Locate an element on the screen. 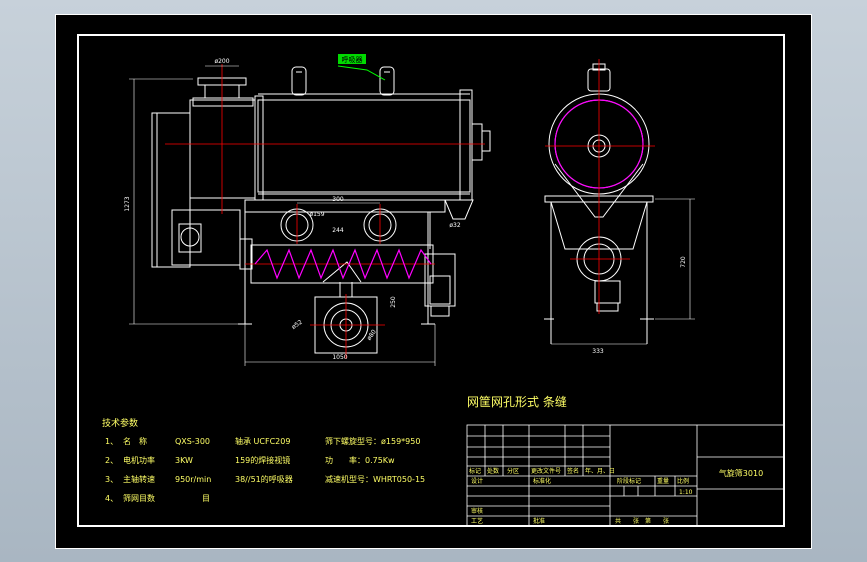 Image resolution: width=867 pixels, height=562 pixels. tb-review: 审核 is located at coordinates (477, 511).